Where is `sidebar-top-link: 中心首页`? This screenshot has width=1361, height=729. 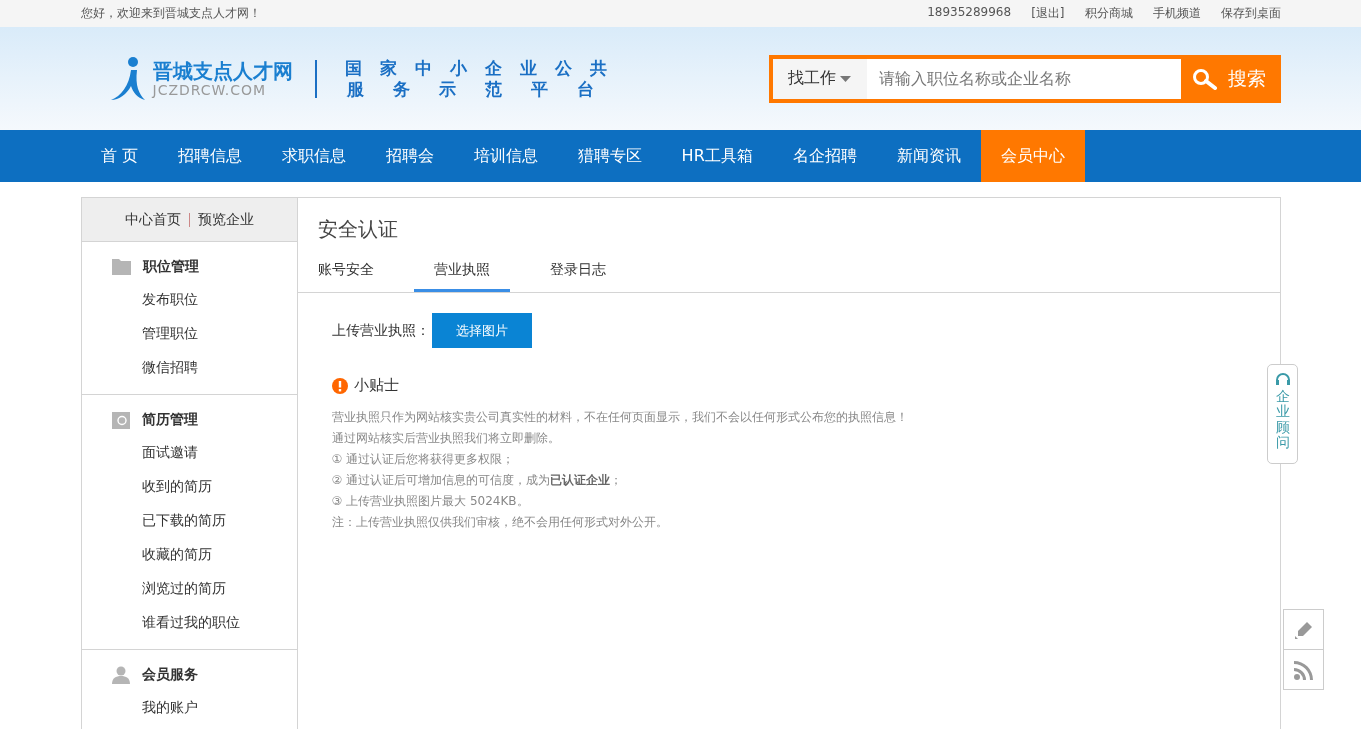 sidebar-top-link: 中心首页 is located at coordinates (152, 219).